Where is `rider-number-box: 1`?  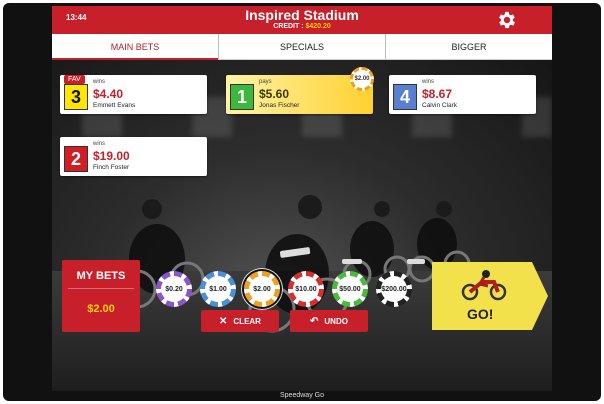 rider-number-box: 1 is located at coordinates (242, 97).